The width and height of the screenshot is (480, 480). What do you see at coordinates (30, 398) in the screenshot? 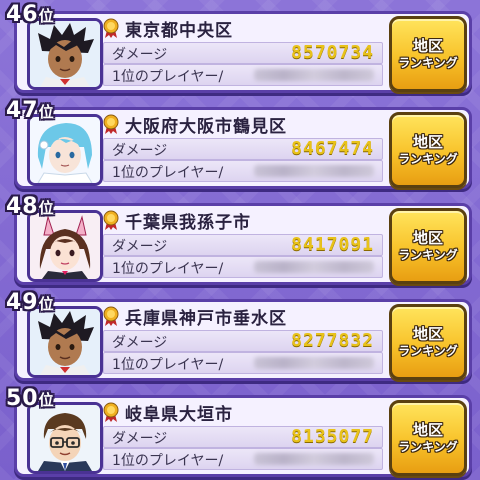
I see `rank-number: 50位` at bounding box center [30, 398].